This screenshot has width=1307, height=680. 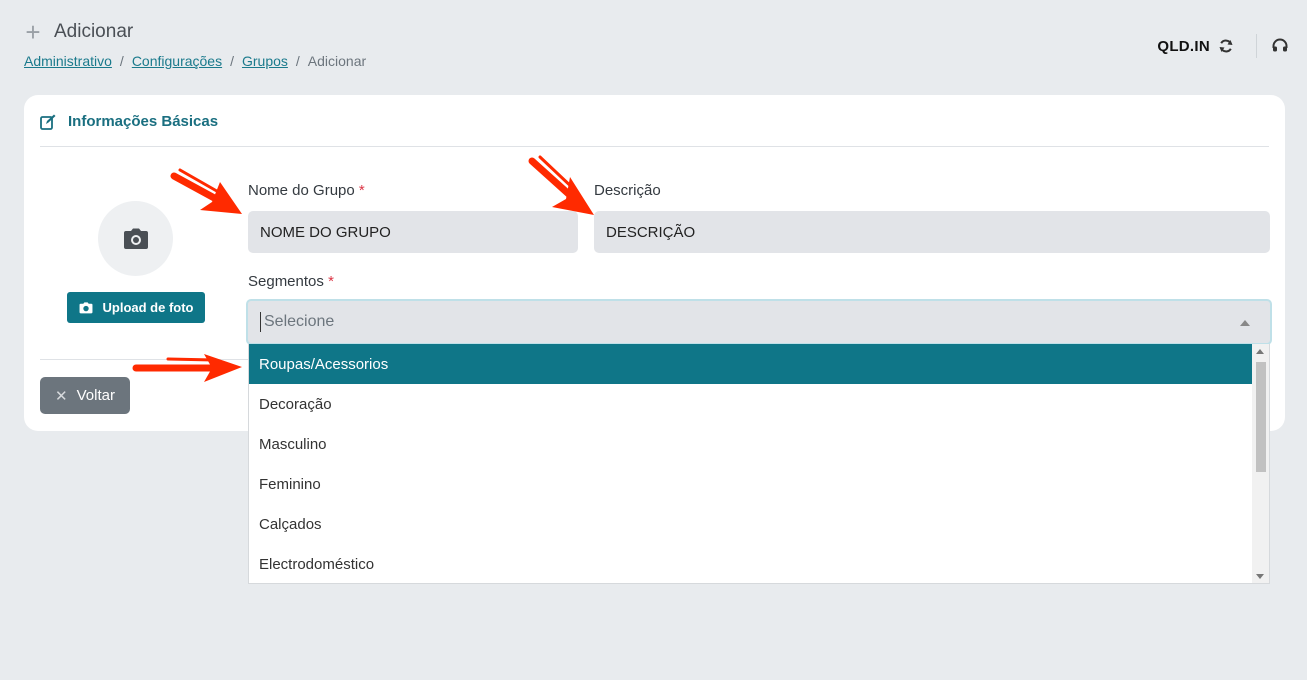 I want to click on segments-label: Segmentos *, so click(x=291, y=281).